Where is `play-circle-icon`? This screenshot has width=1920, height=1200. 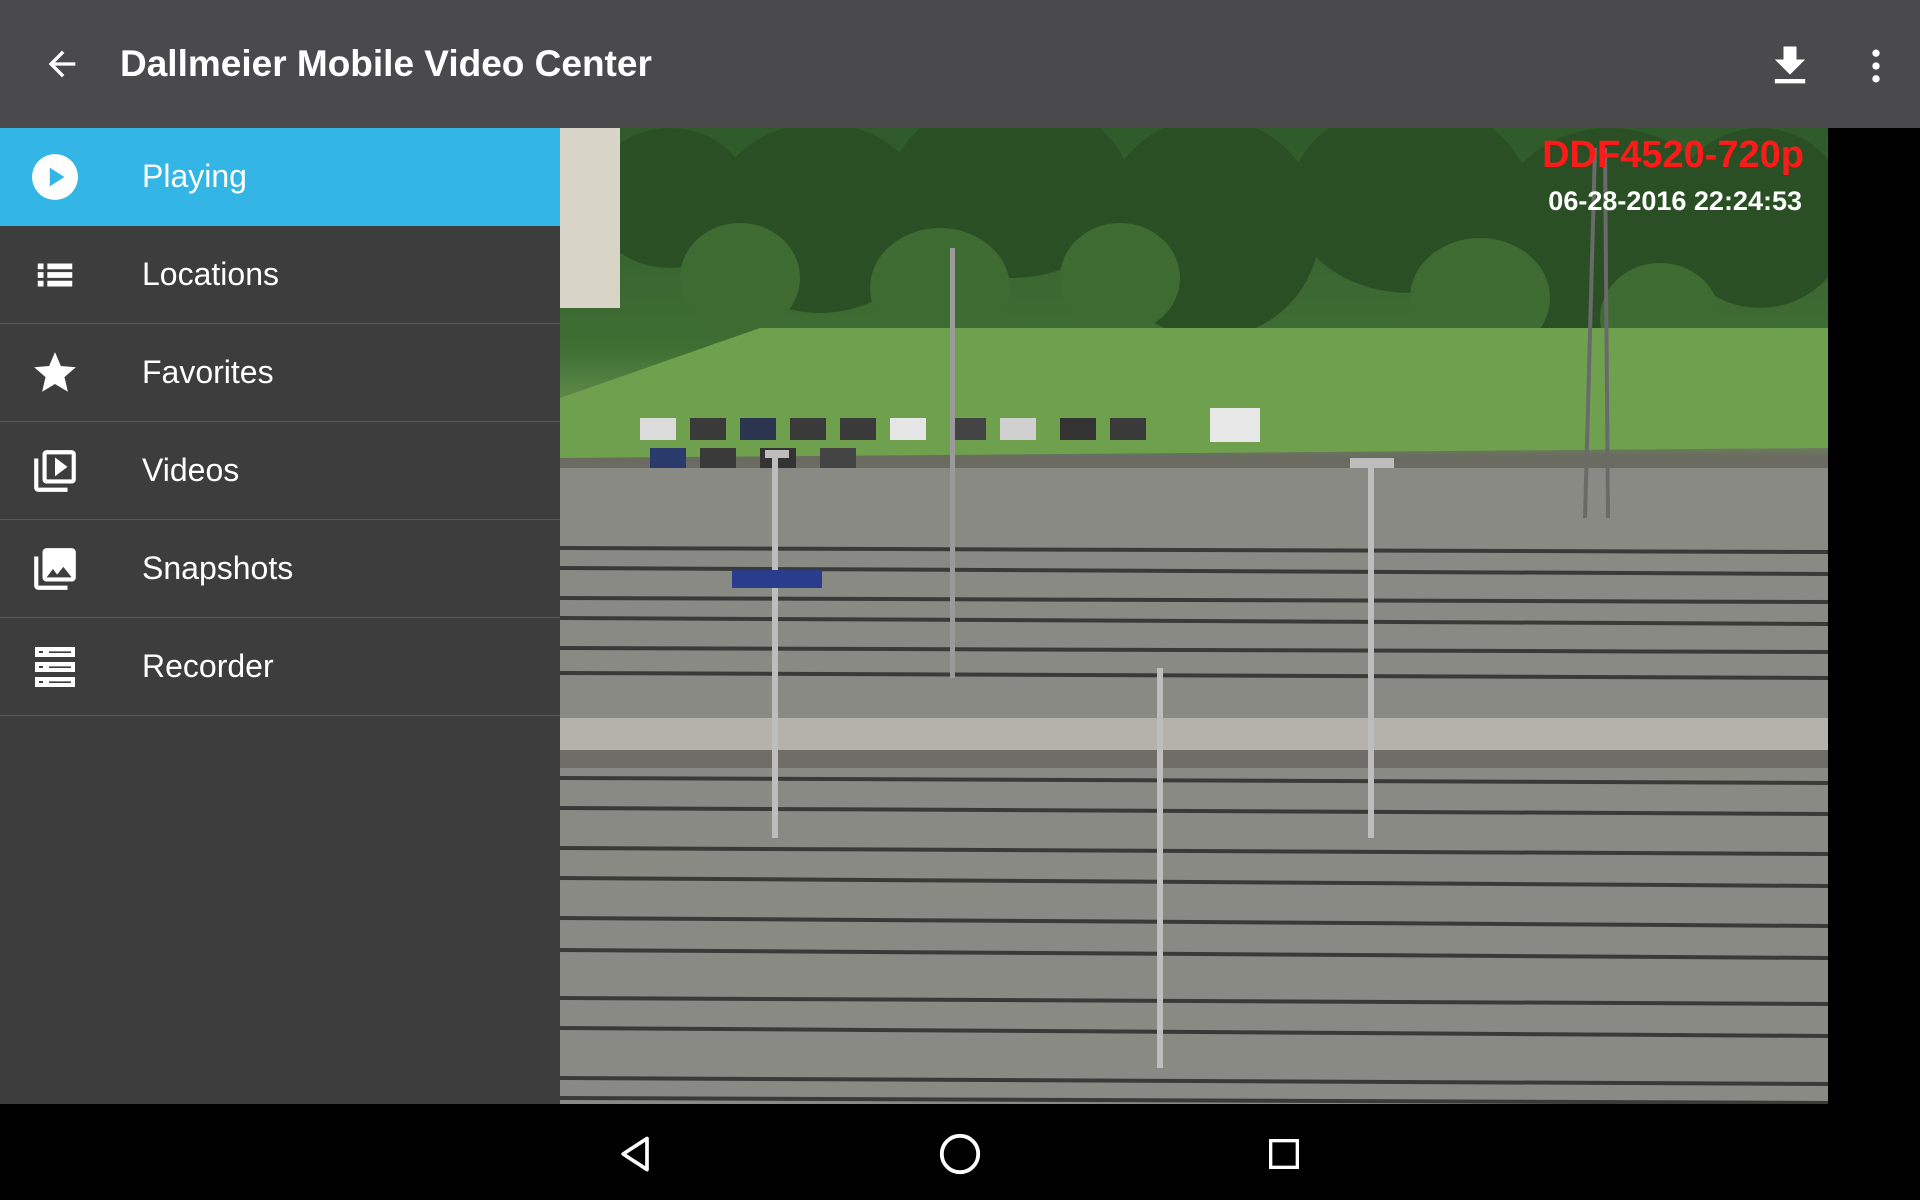 play-circle-icon is located at coordinates (55, 177).